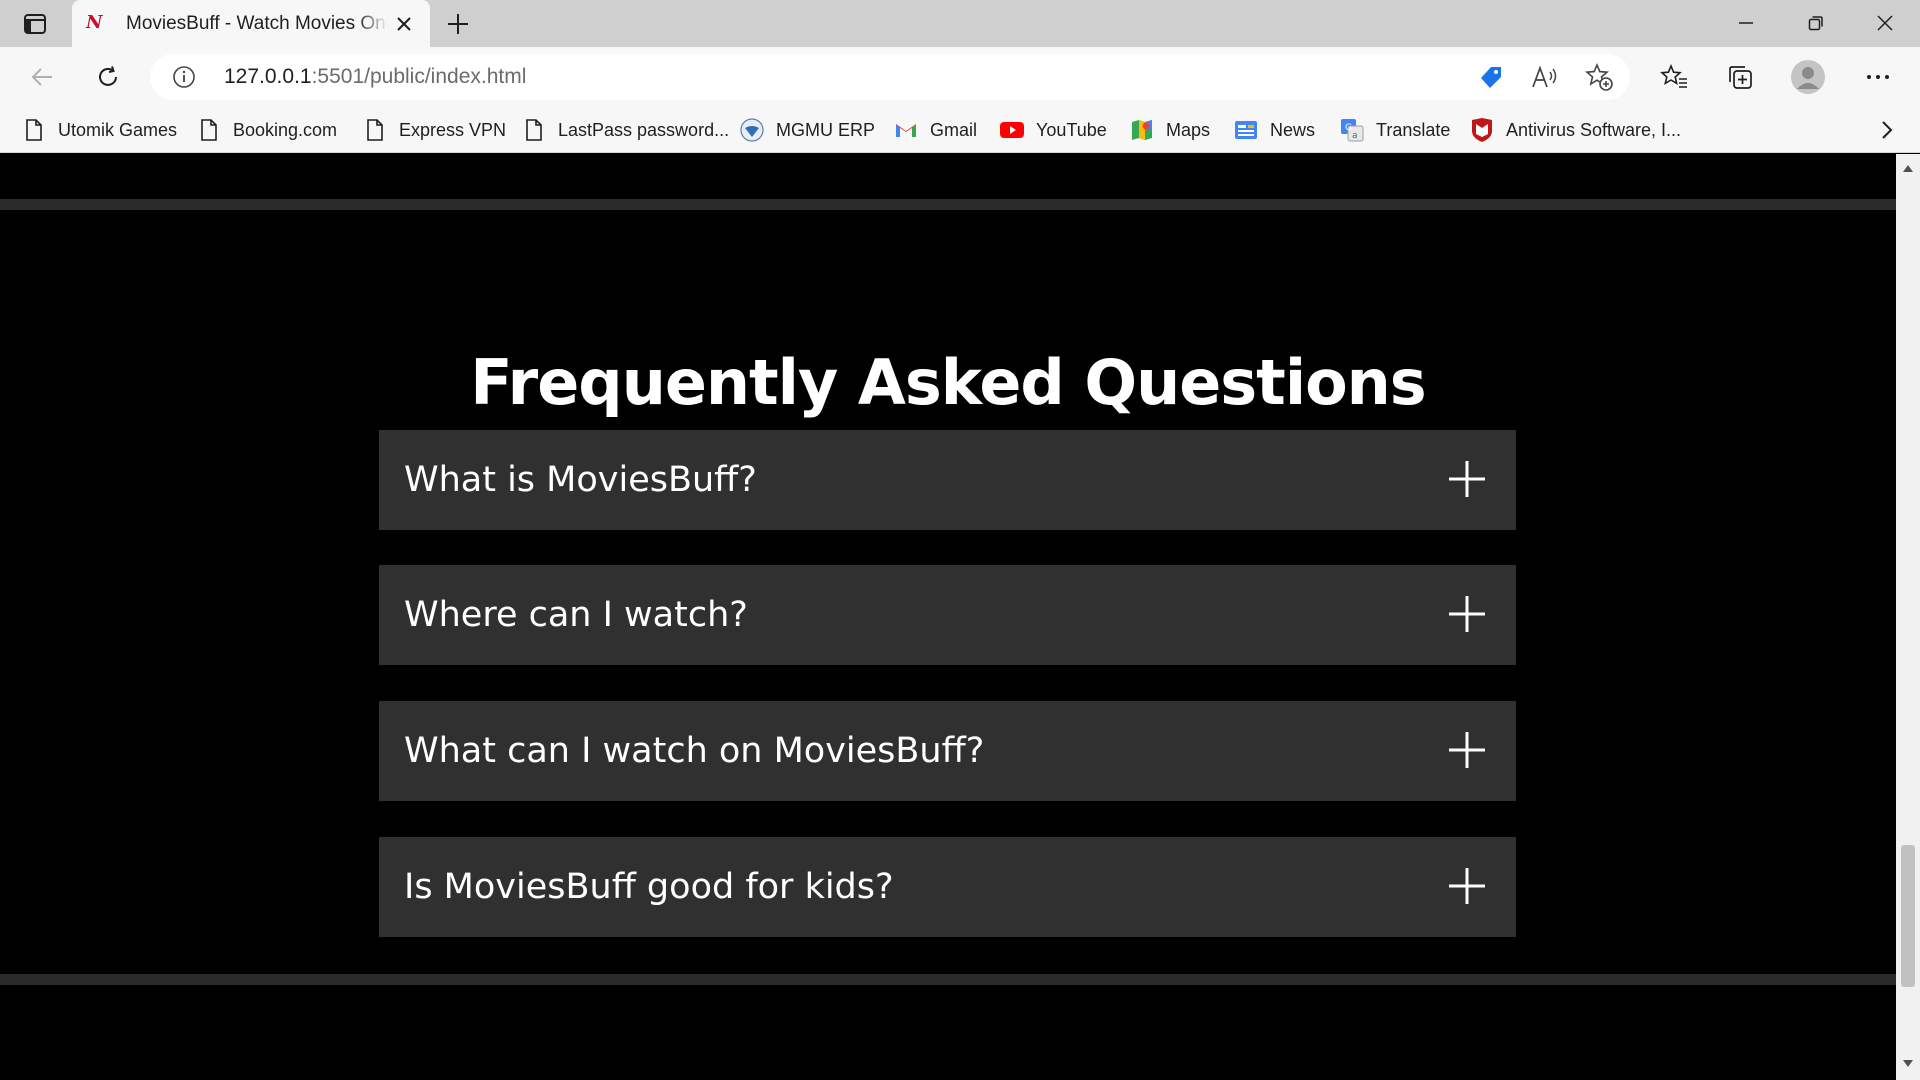 The height and width of the screenshot is (1080, 1920). I want to click on moviesbuff-favicon-icon: N, so click(94, 22).